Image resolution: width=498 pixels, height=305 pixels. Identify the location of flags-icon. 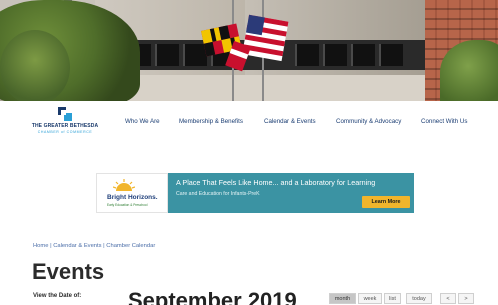
(245, 43).